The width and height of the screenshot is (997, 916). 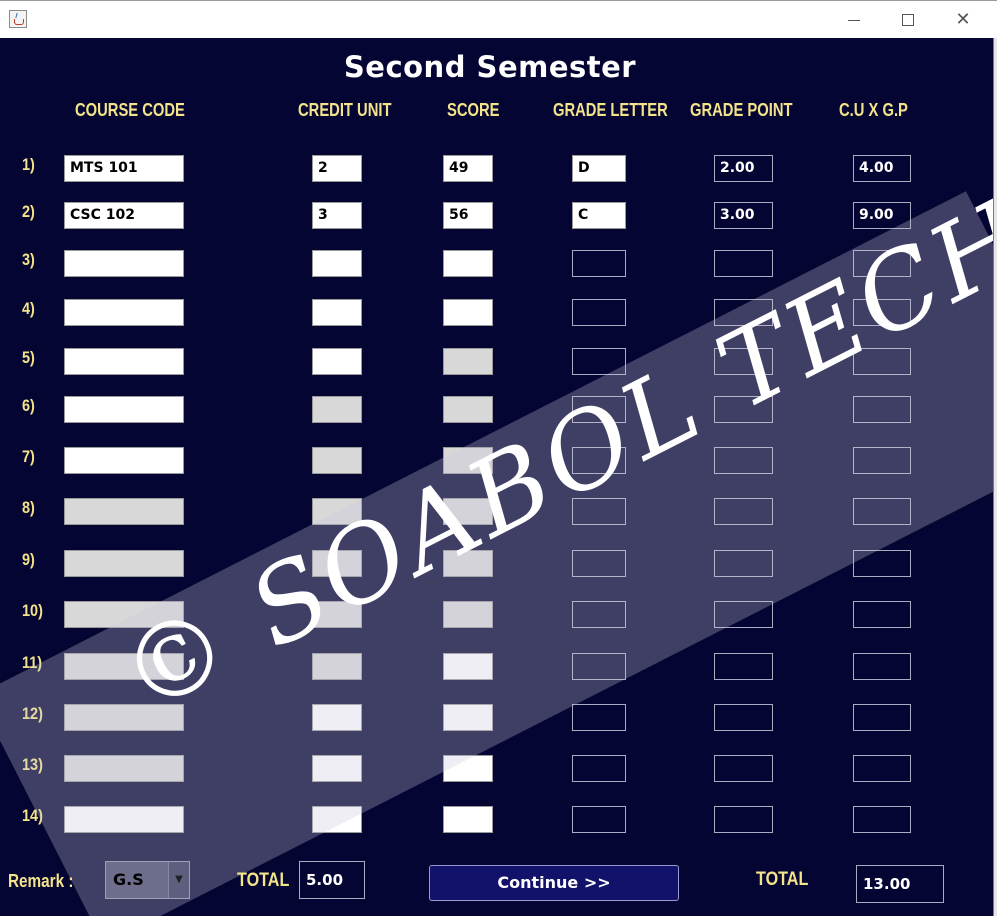 I want to click on column-header-grade-letter: GRADE LETTER, so click(x=610, y=110).